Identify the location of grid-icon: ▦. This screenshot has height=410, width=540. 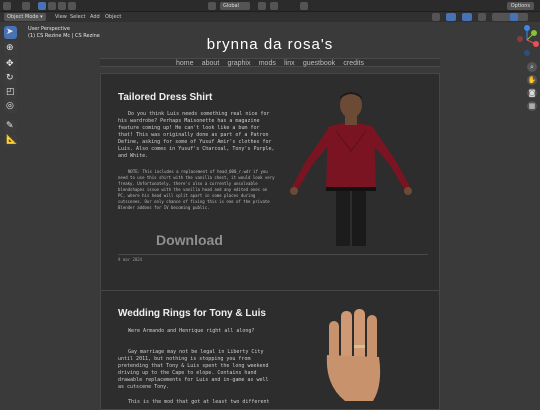
(532, 106).